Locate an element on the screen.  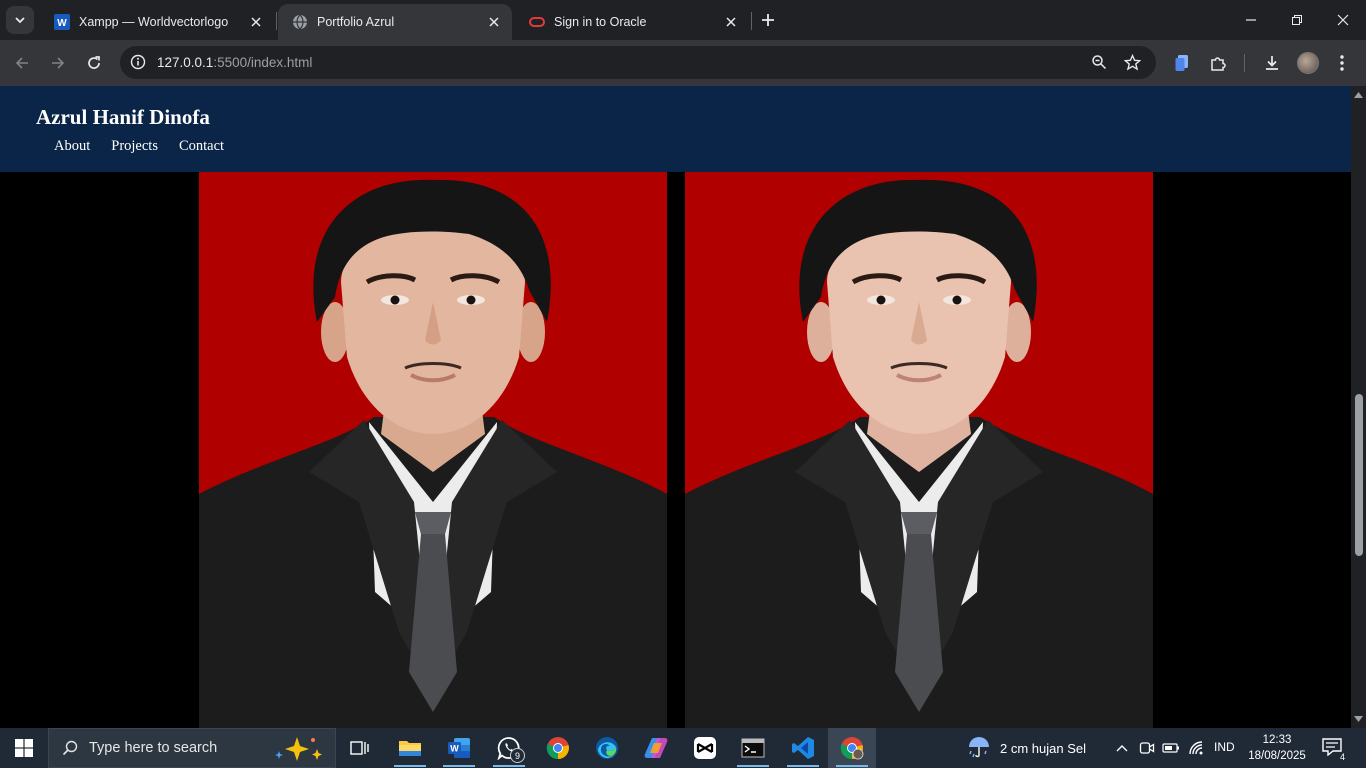
vscode-app is located at coordinates (803, 748).